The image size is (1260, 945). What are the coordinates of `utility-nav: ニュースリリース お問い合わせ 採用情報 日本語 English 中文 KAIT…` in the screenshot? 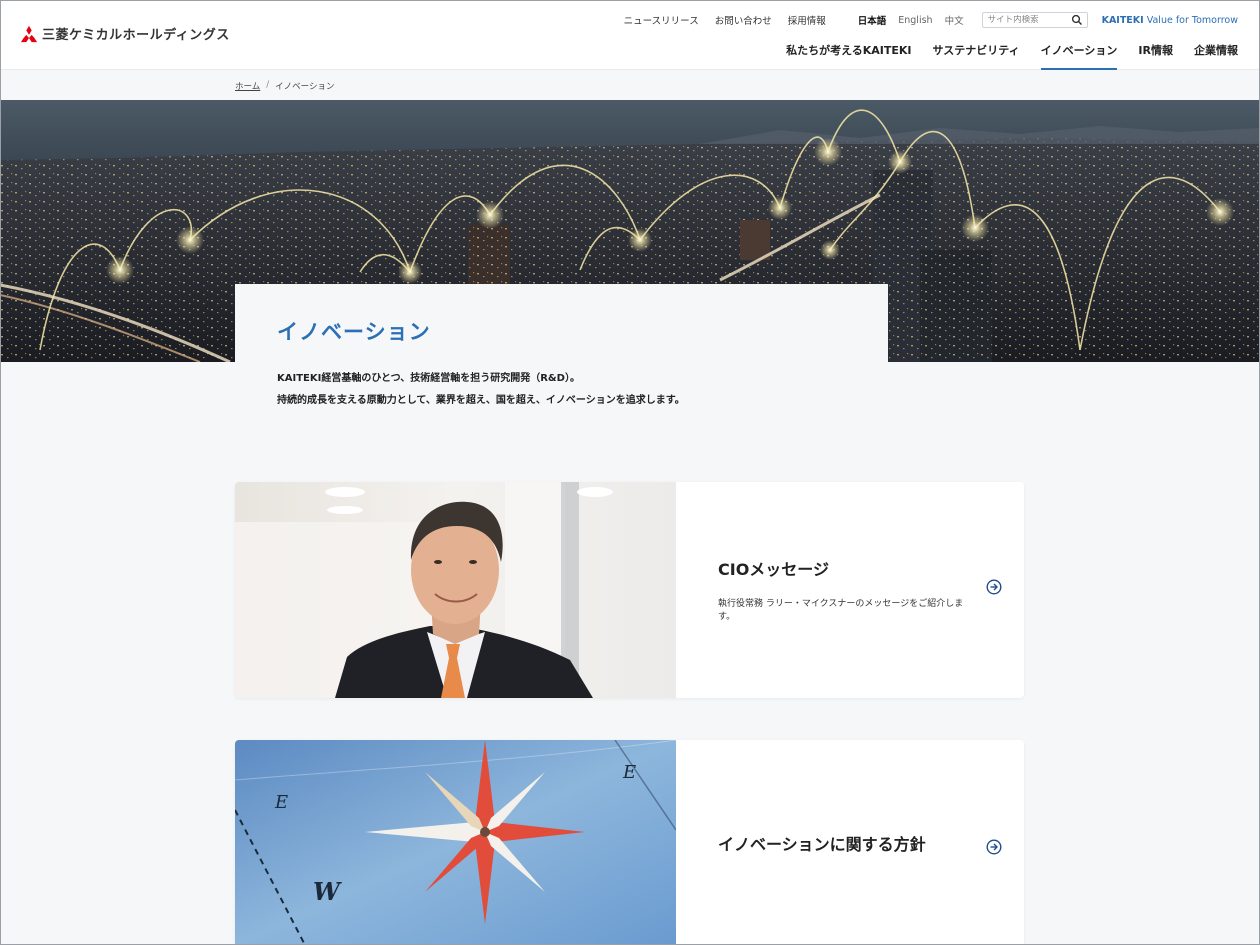 It's located at (931, 20).